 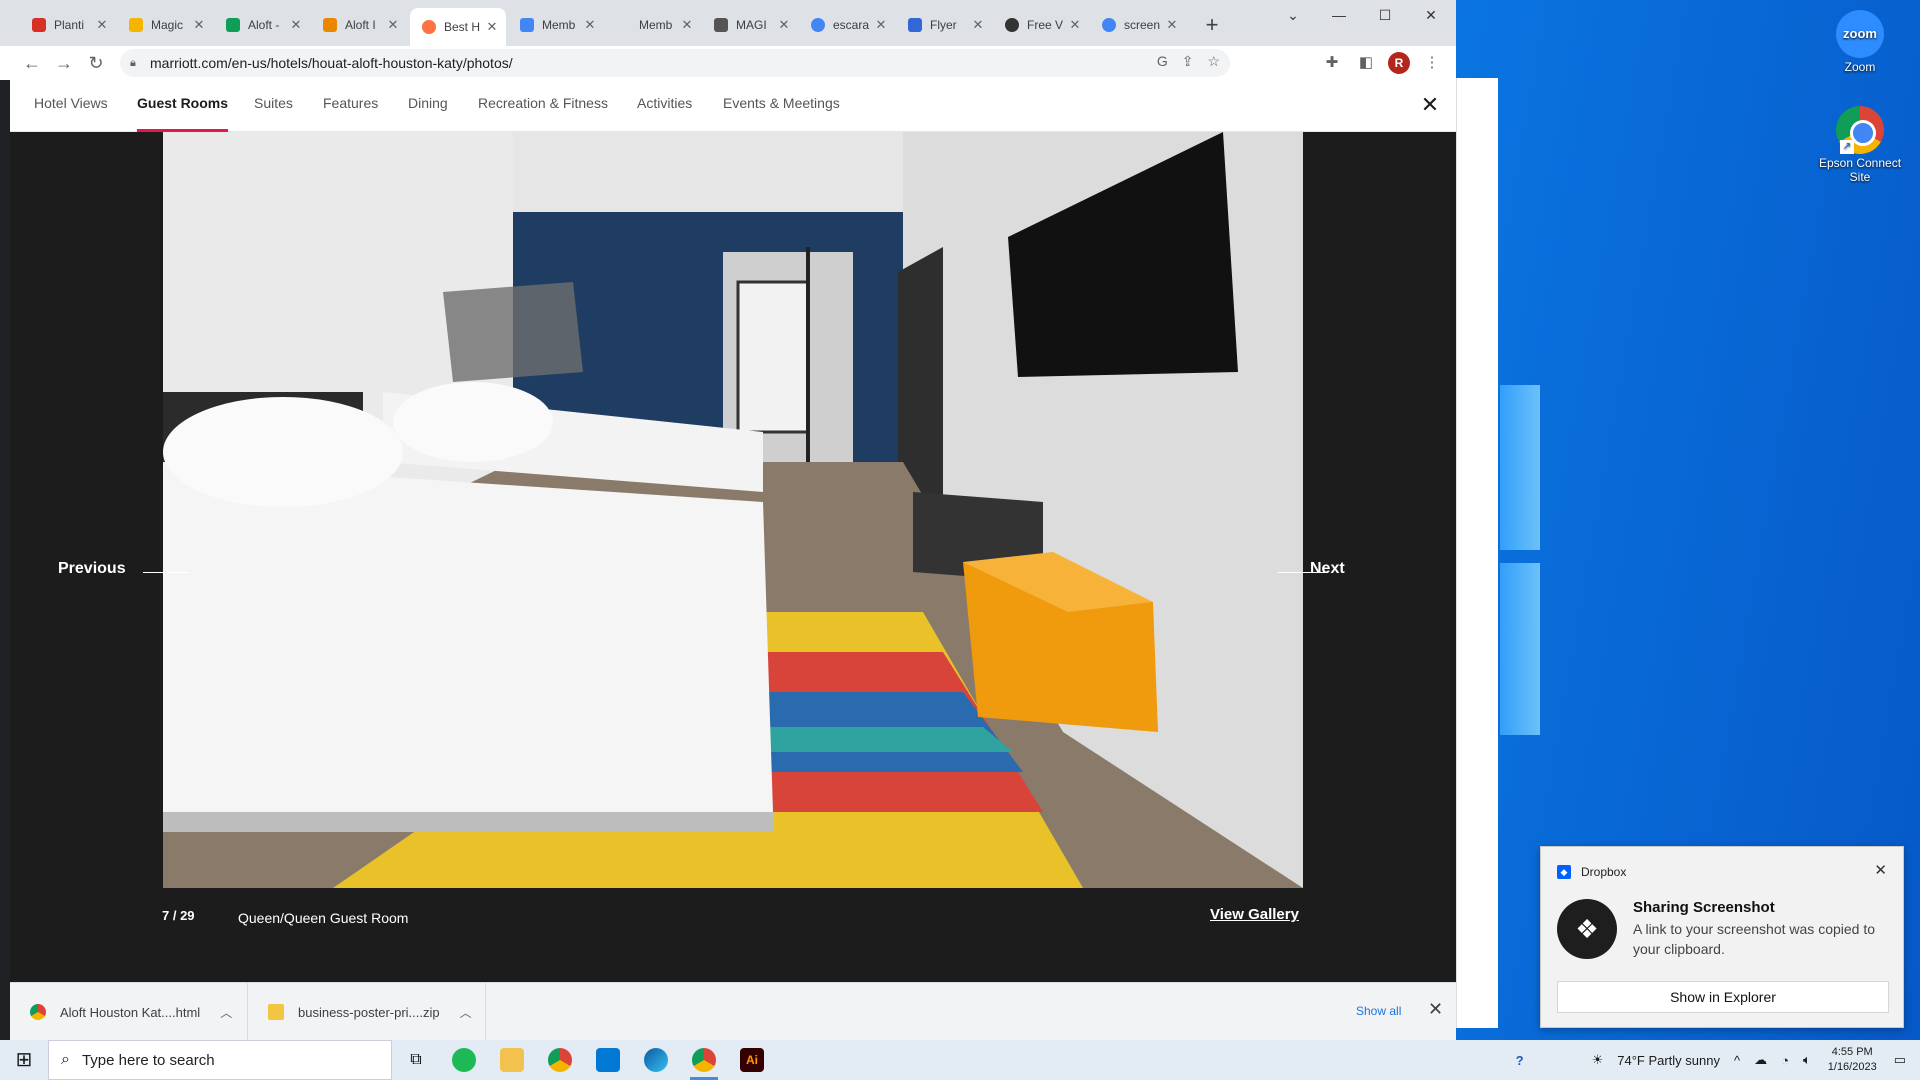 I want to click on tab-2: Aloft - ✕, so click(x=262, y=25).